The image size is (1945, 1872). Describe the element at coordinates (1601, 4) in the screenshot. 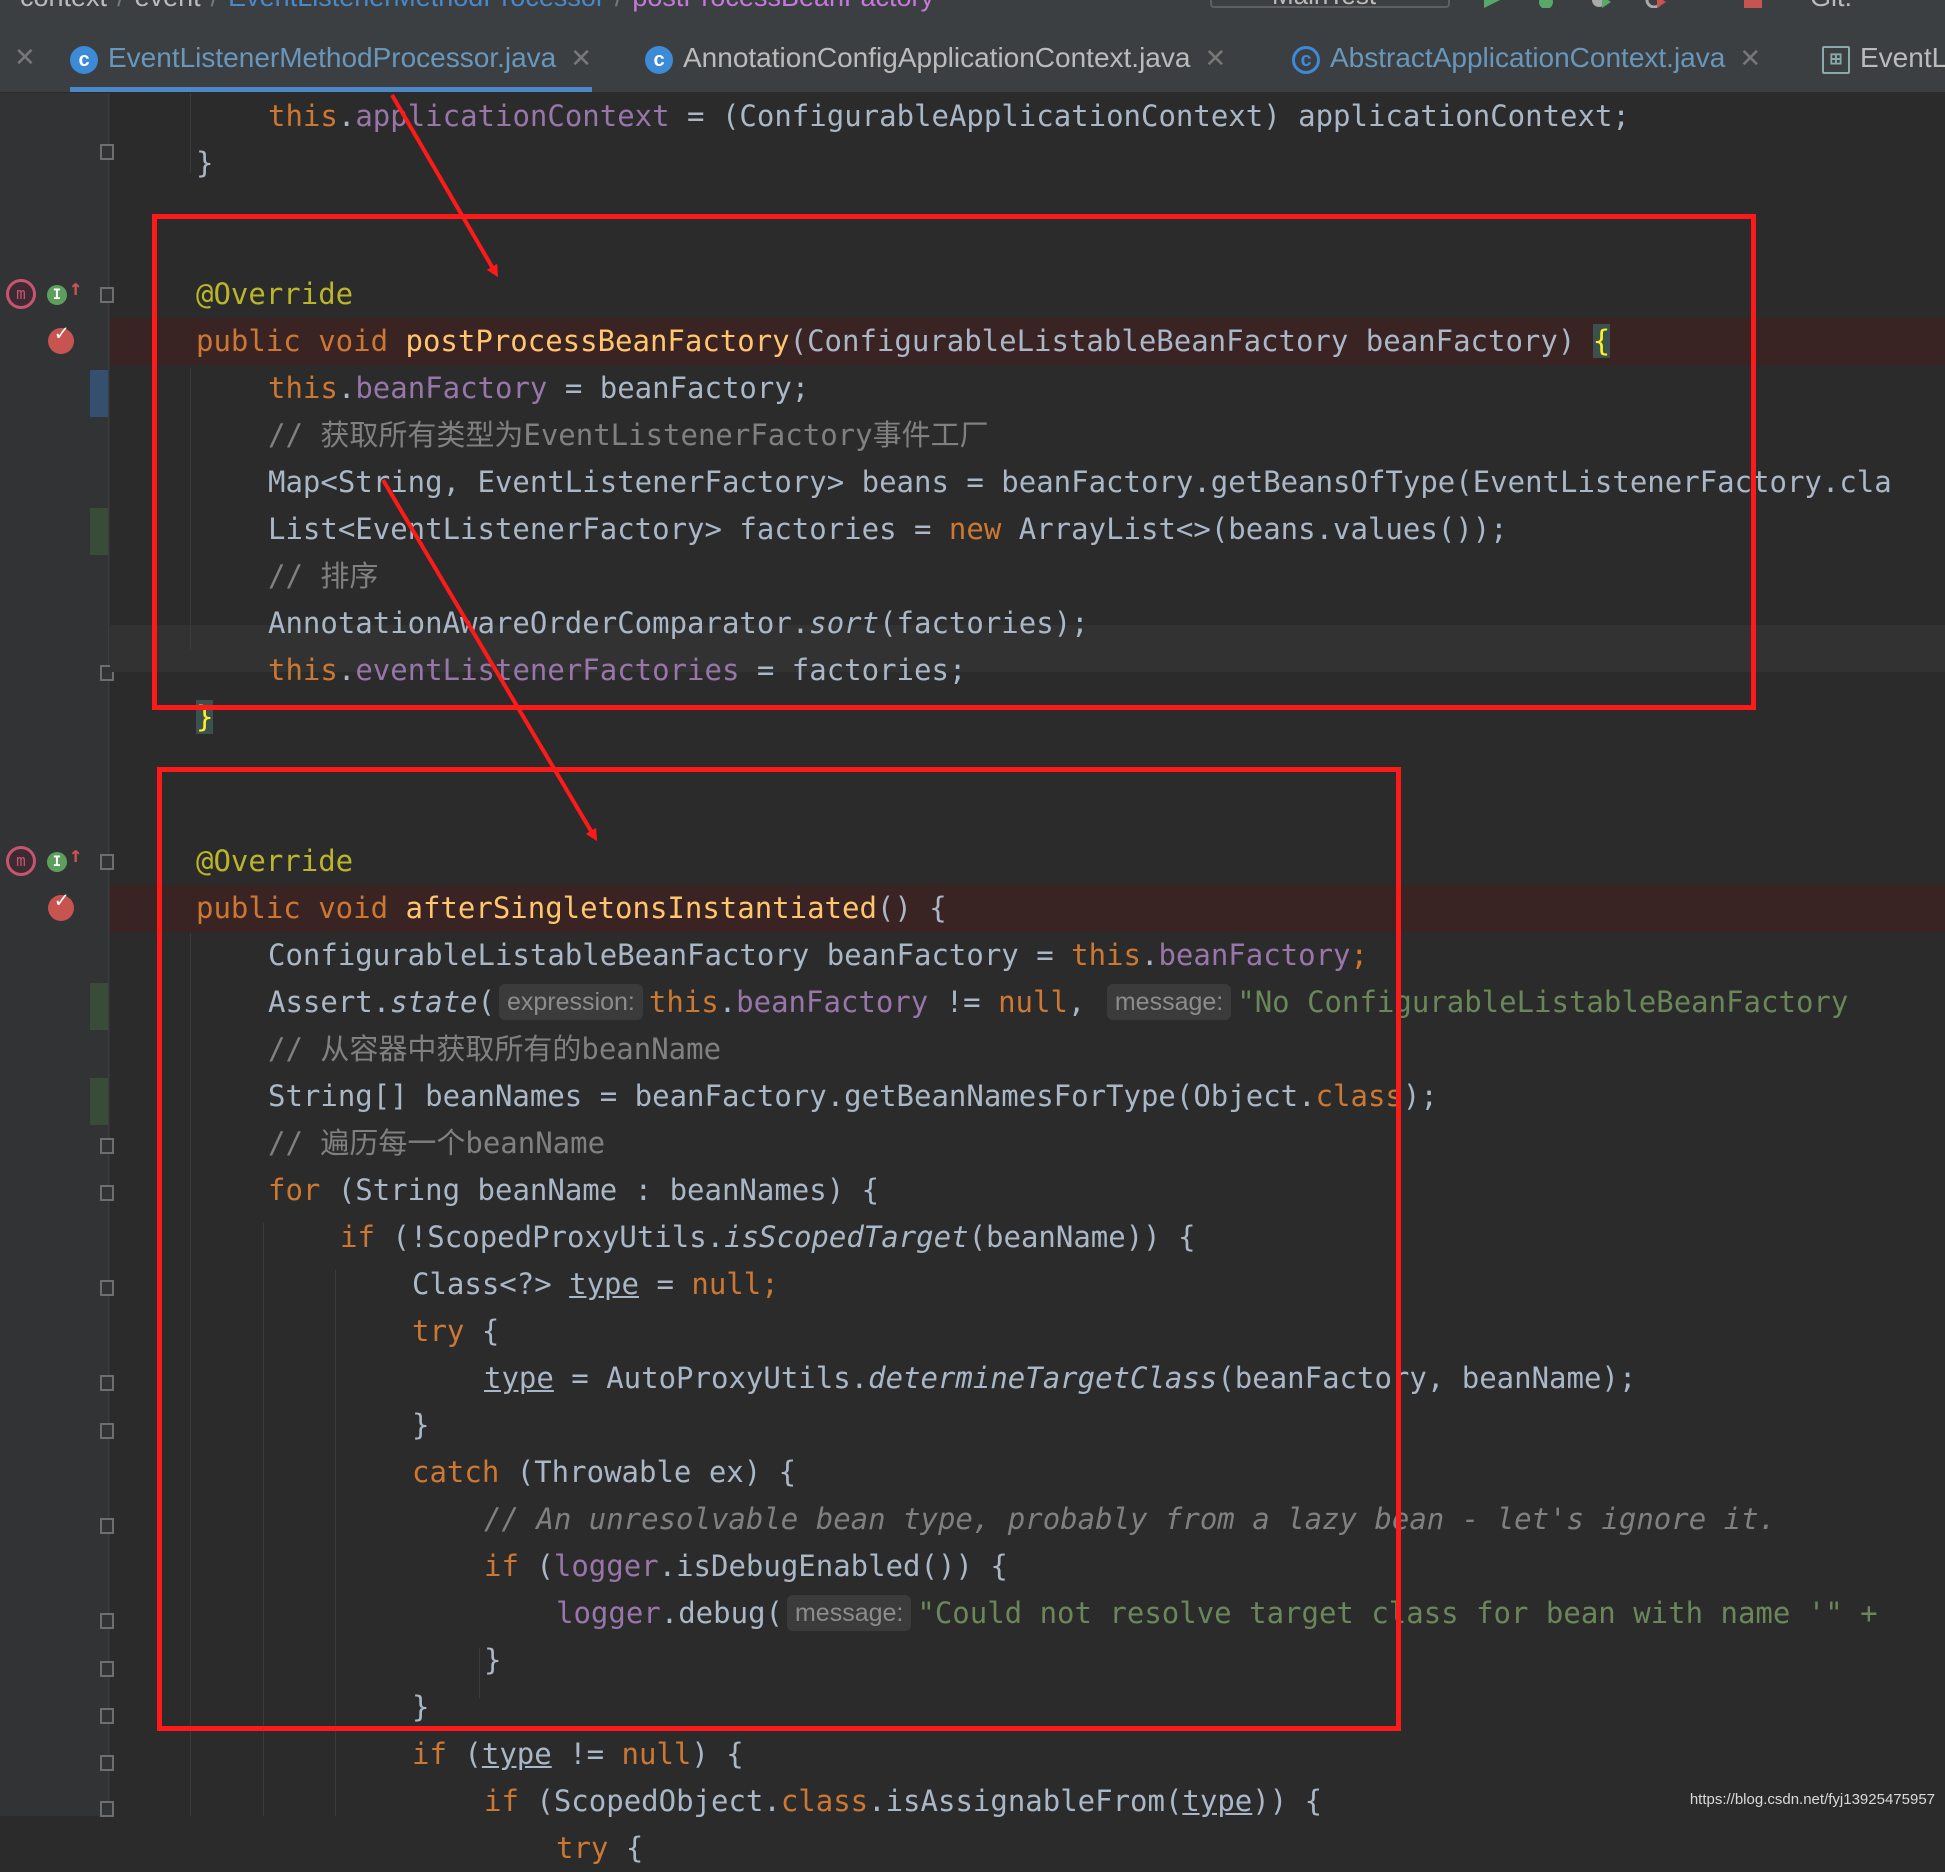

I see `coverage-icon` at that location.